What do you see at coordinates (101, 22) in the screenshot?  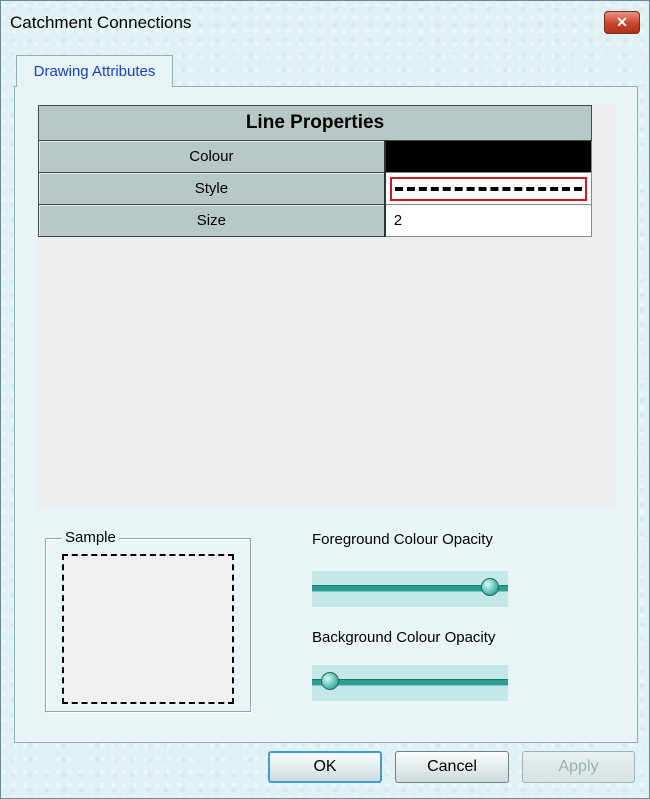 I see `window-title: Catchment Connections` at bounding box center [101, 22].